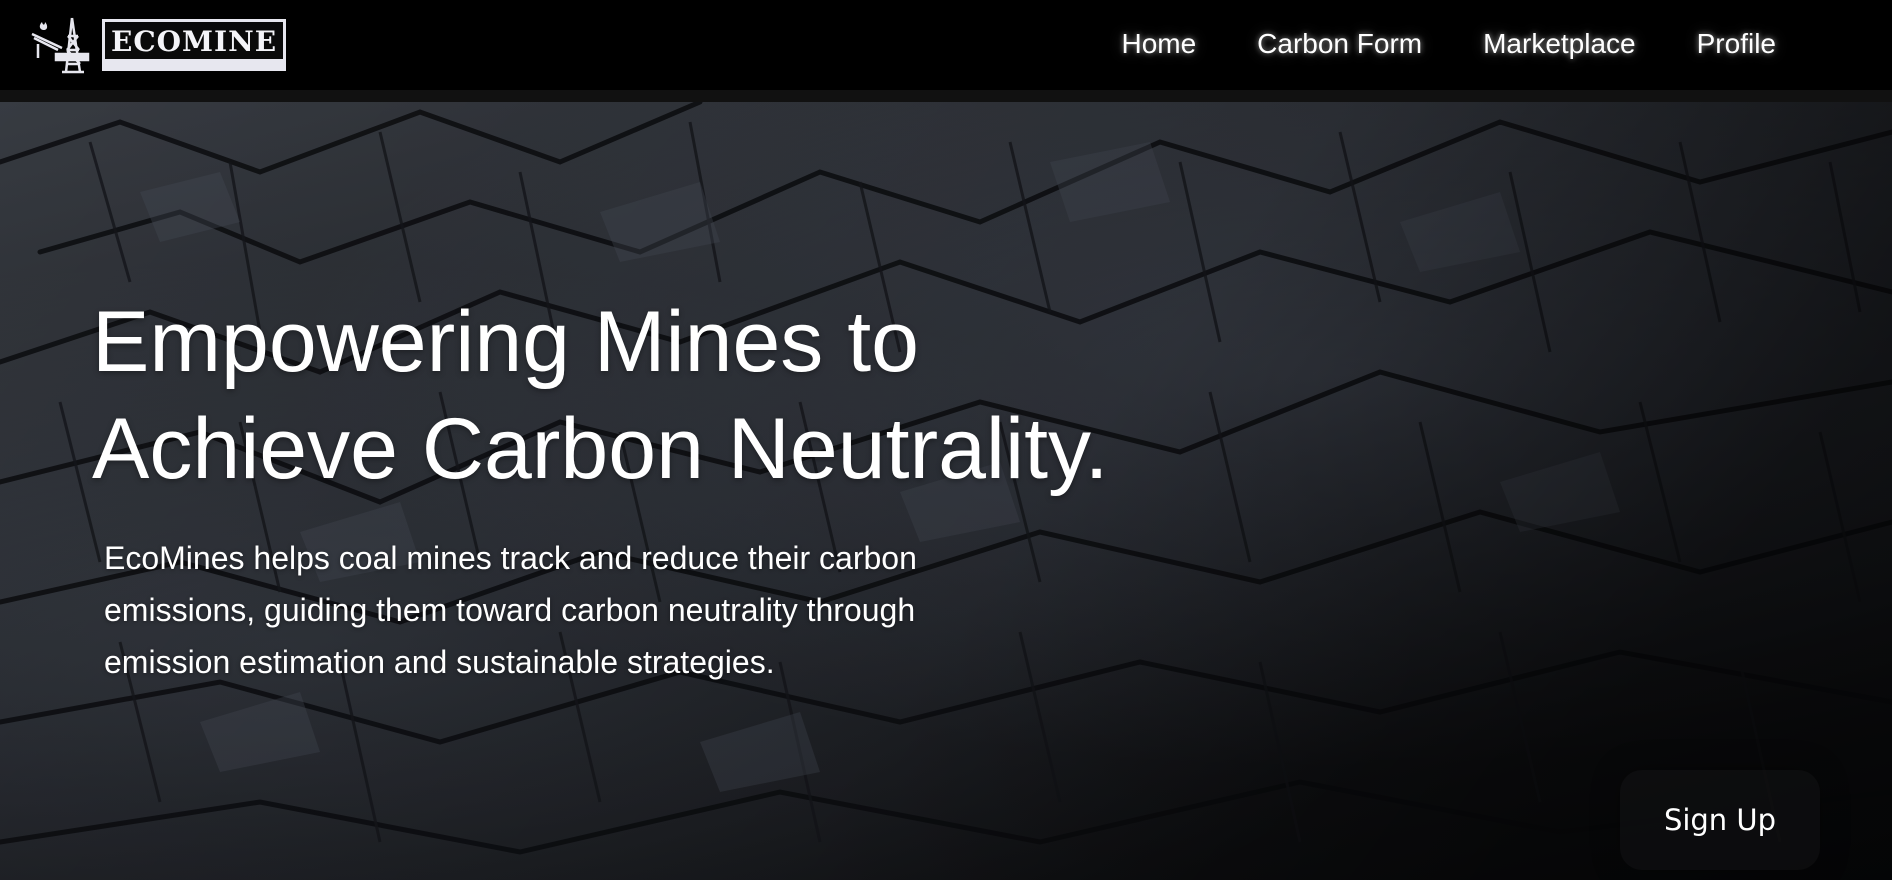 The width and height of the screenshot is (1892, 880). I want to click on oil-rig-icon, so click(60, 45).